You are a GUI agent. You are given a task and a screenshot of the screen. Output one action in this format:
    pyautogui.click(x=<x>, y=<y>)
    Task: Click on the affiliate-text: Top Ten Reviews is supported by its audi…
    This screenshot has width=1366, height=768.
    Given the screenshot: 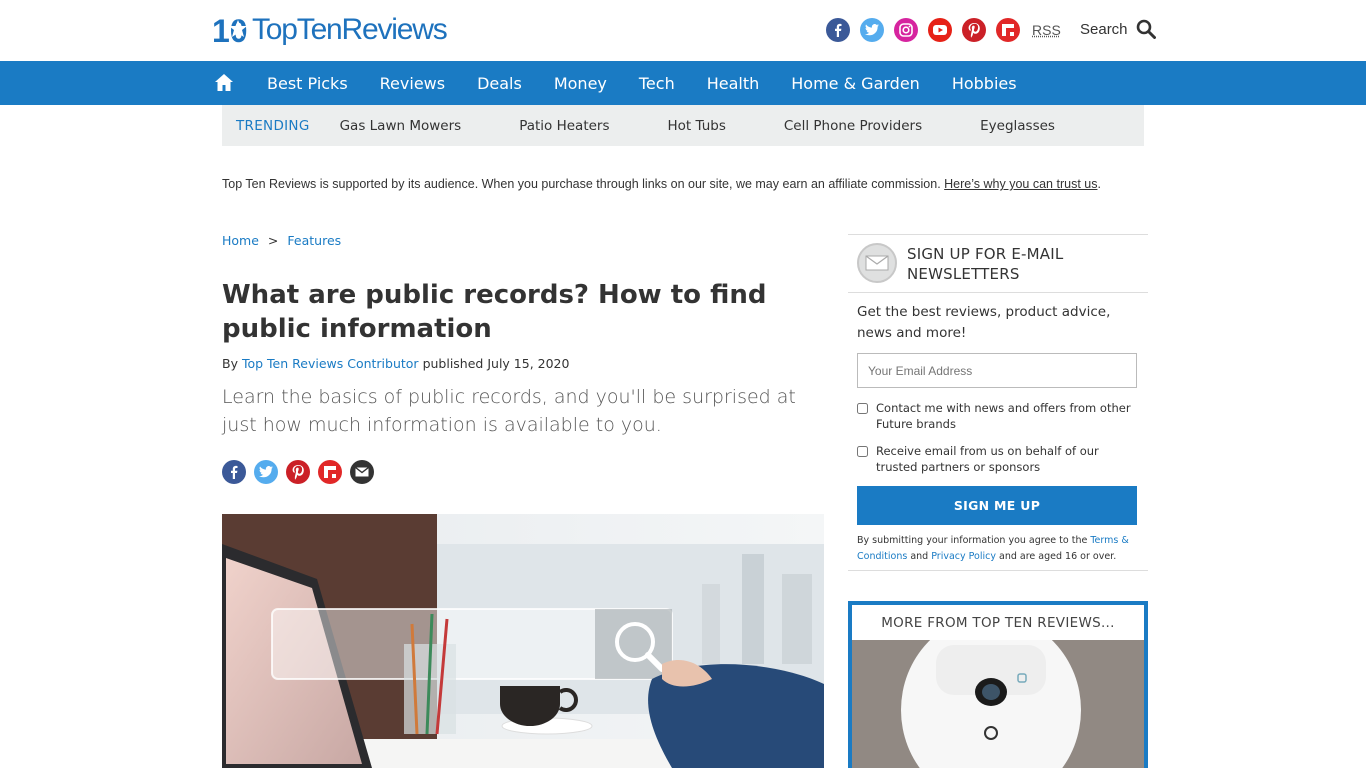 What is the action you would take?
    pyautogui.click(x=581, y=184)
    